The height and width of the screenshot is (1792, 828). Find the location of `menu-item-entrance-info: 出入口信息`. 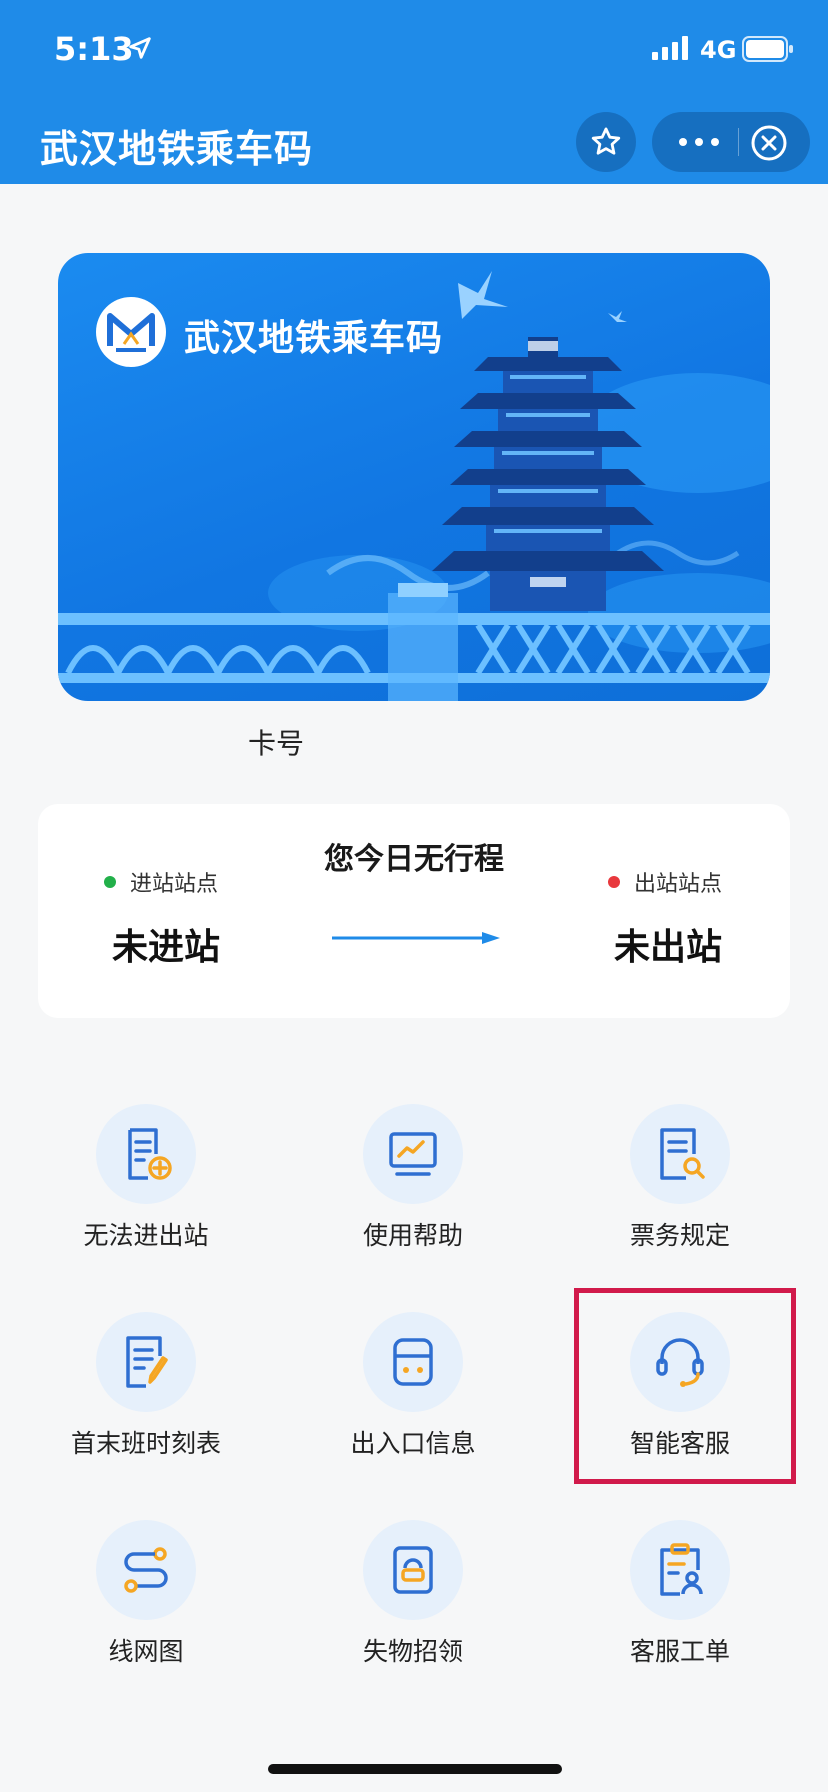

menu-item-entrance-info: 出入口信息 is located at coordinates (413, 1387).